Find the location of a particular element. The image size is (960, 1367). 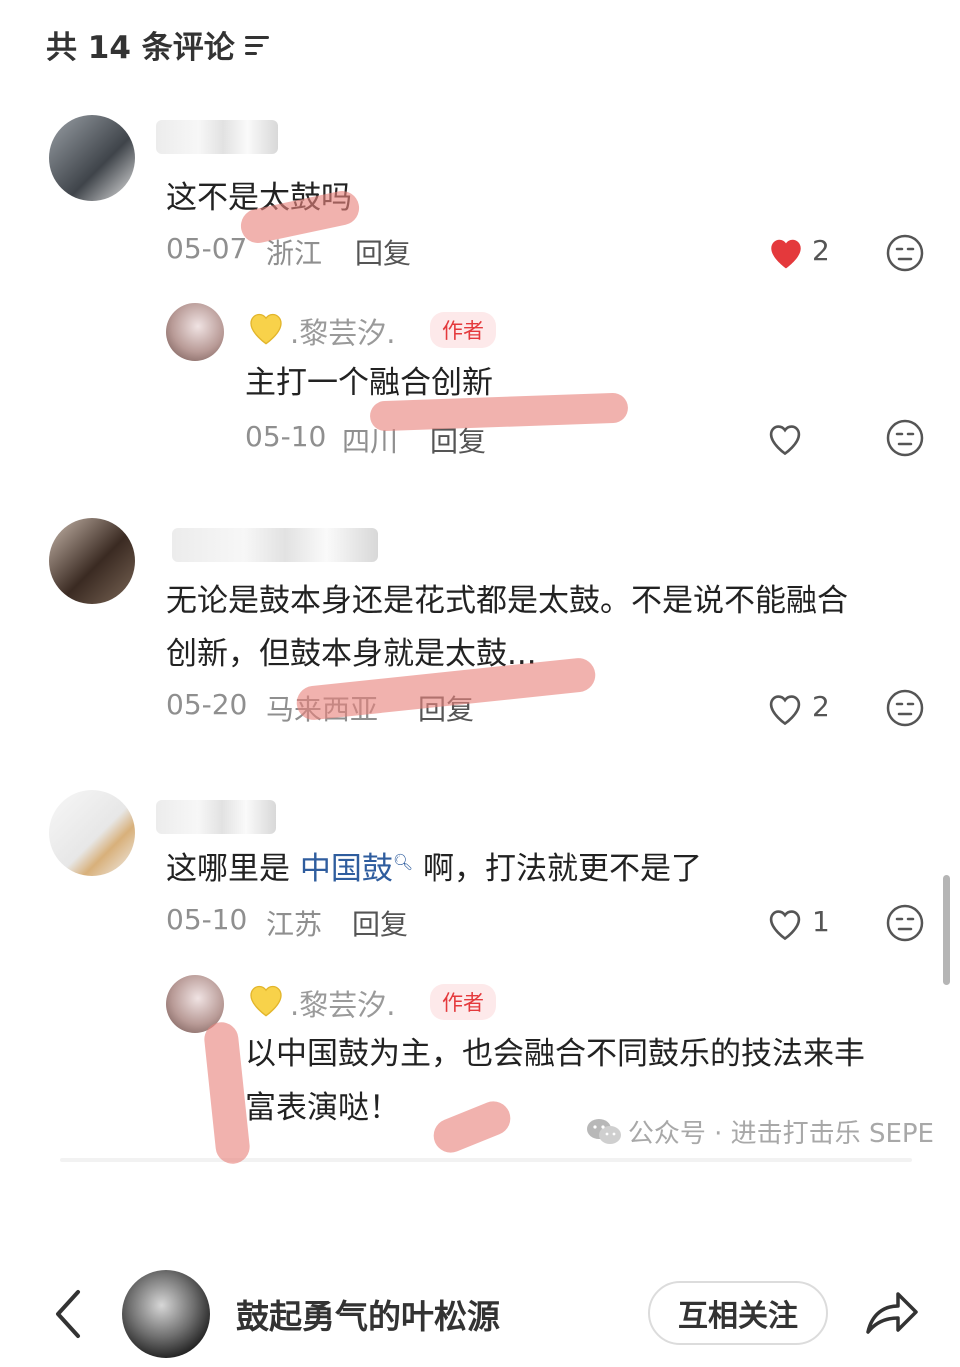

comments-header: 共 14 条评论 is located at coordinates (157, 44).